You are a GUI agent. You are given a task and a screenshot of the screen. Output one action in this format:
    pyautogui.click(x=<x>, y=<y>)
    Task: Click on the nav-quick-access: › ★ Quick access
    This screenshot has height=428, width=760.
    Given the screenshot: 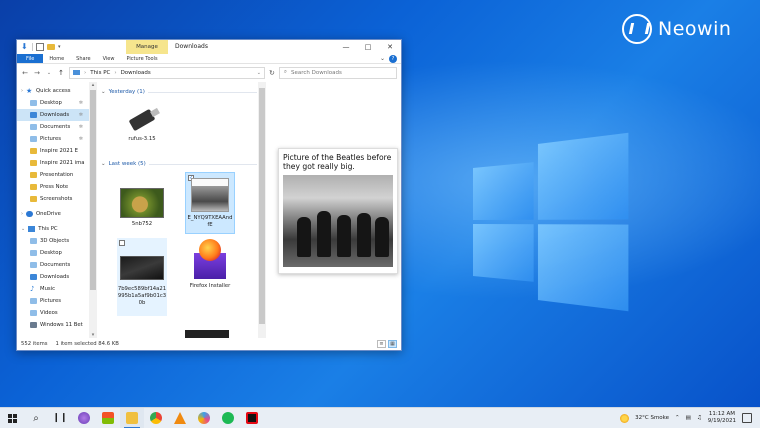 What is the action you would take?
    pyautogui.click(x=53, y=91)
    